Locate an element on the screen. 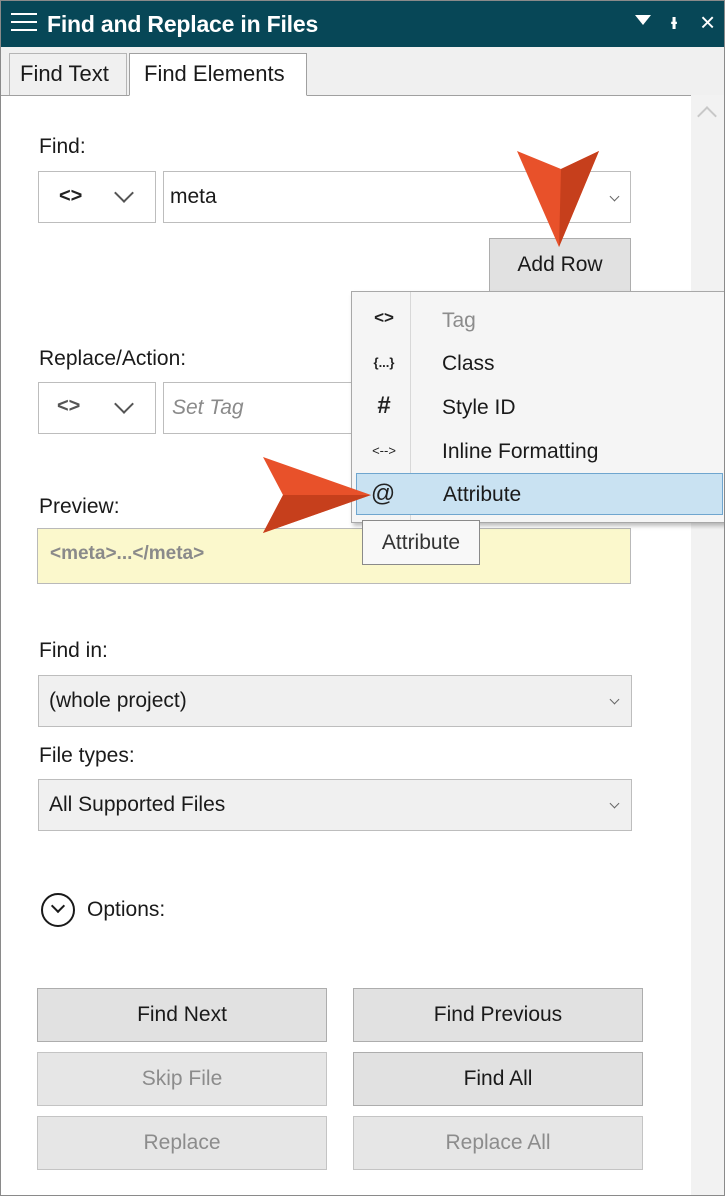 The width and height of the screenshot is (725, 1196). menu-item-label: Attribute is located at coordinates (482, 494).